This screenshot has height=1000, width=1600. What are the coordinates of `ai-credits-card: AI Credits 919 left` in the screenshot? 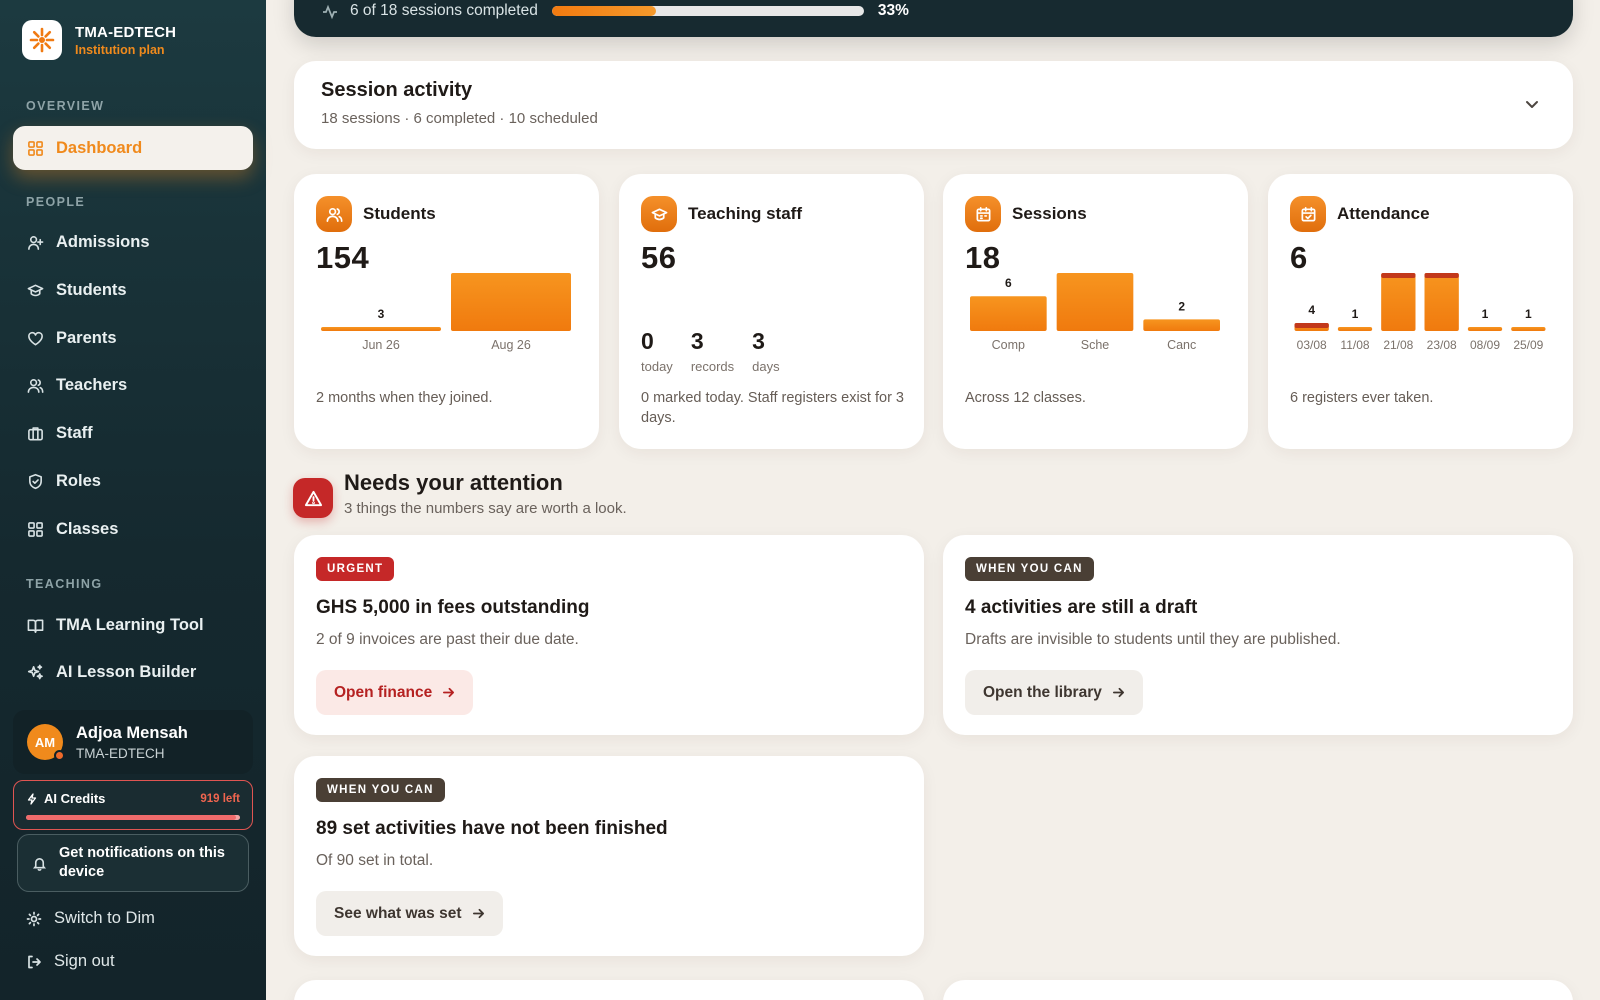 It's located at (133, 805).